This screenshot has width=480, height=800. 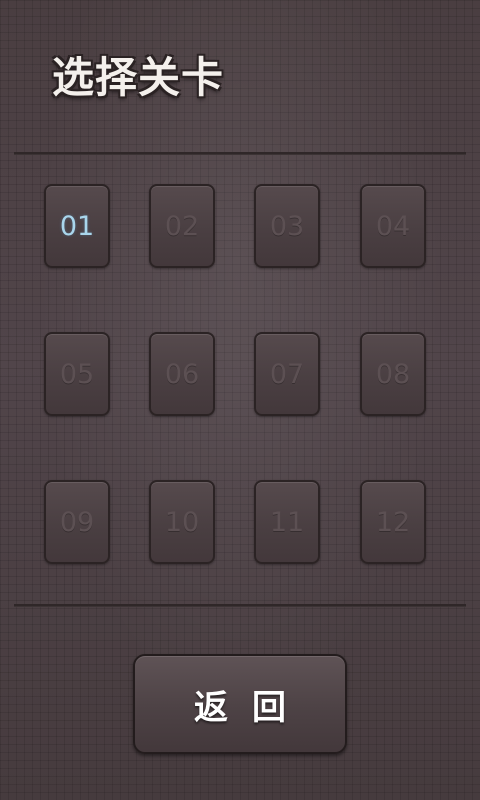 I want to click on back-button: 返回, so click(x=240, y=704).